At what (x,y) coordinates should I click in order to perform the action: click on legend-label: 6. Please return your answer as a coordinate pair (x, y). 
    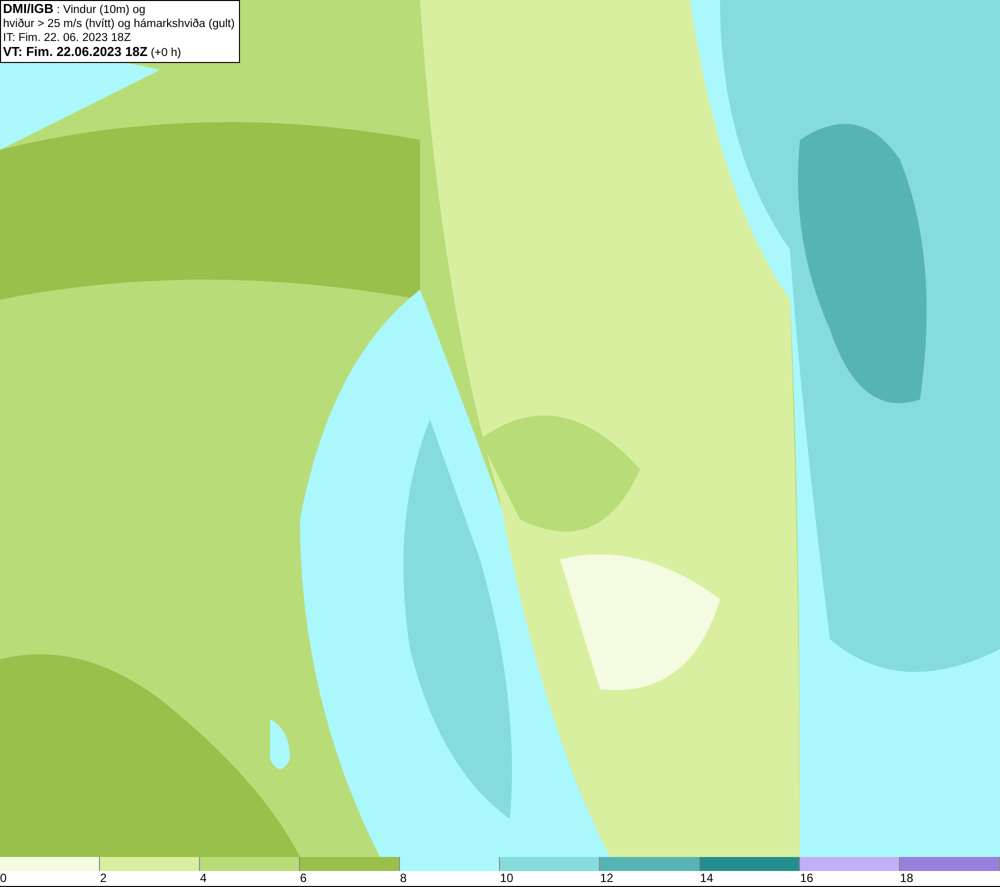
    Looking at the image, I should click on (303, 878).